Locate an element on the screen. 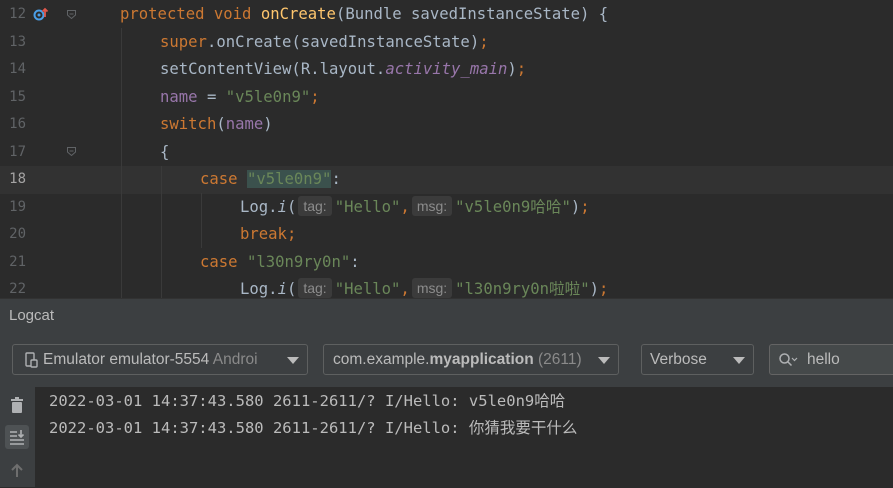  code-text: Log.i(tag: "Hello", msg: "l30n9ry0n啦啦"); is located at coordinates (424, 287).